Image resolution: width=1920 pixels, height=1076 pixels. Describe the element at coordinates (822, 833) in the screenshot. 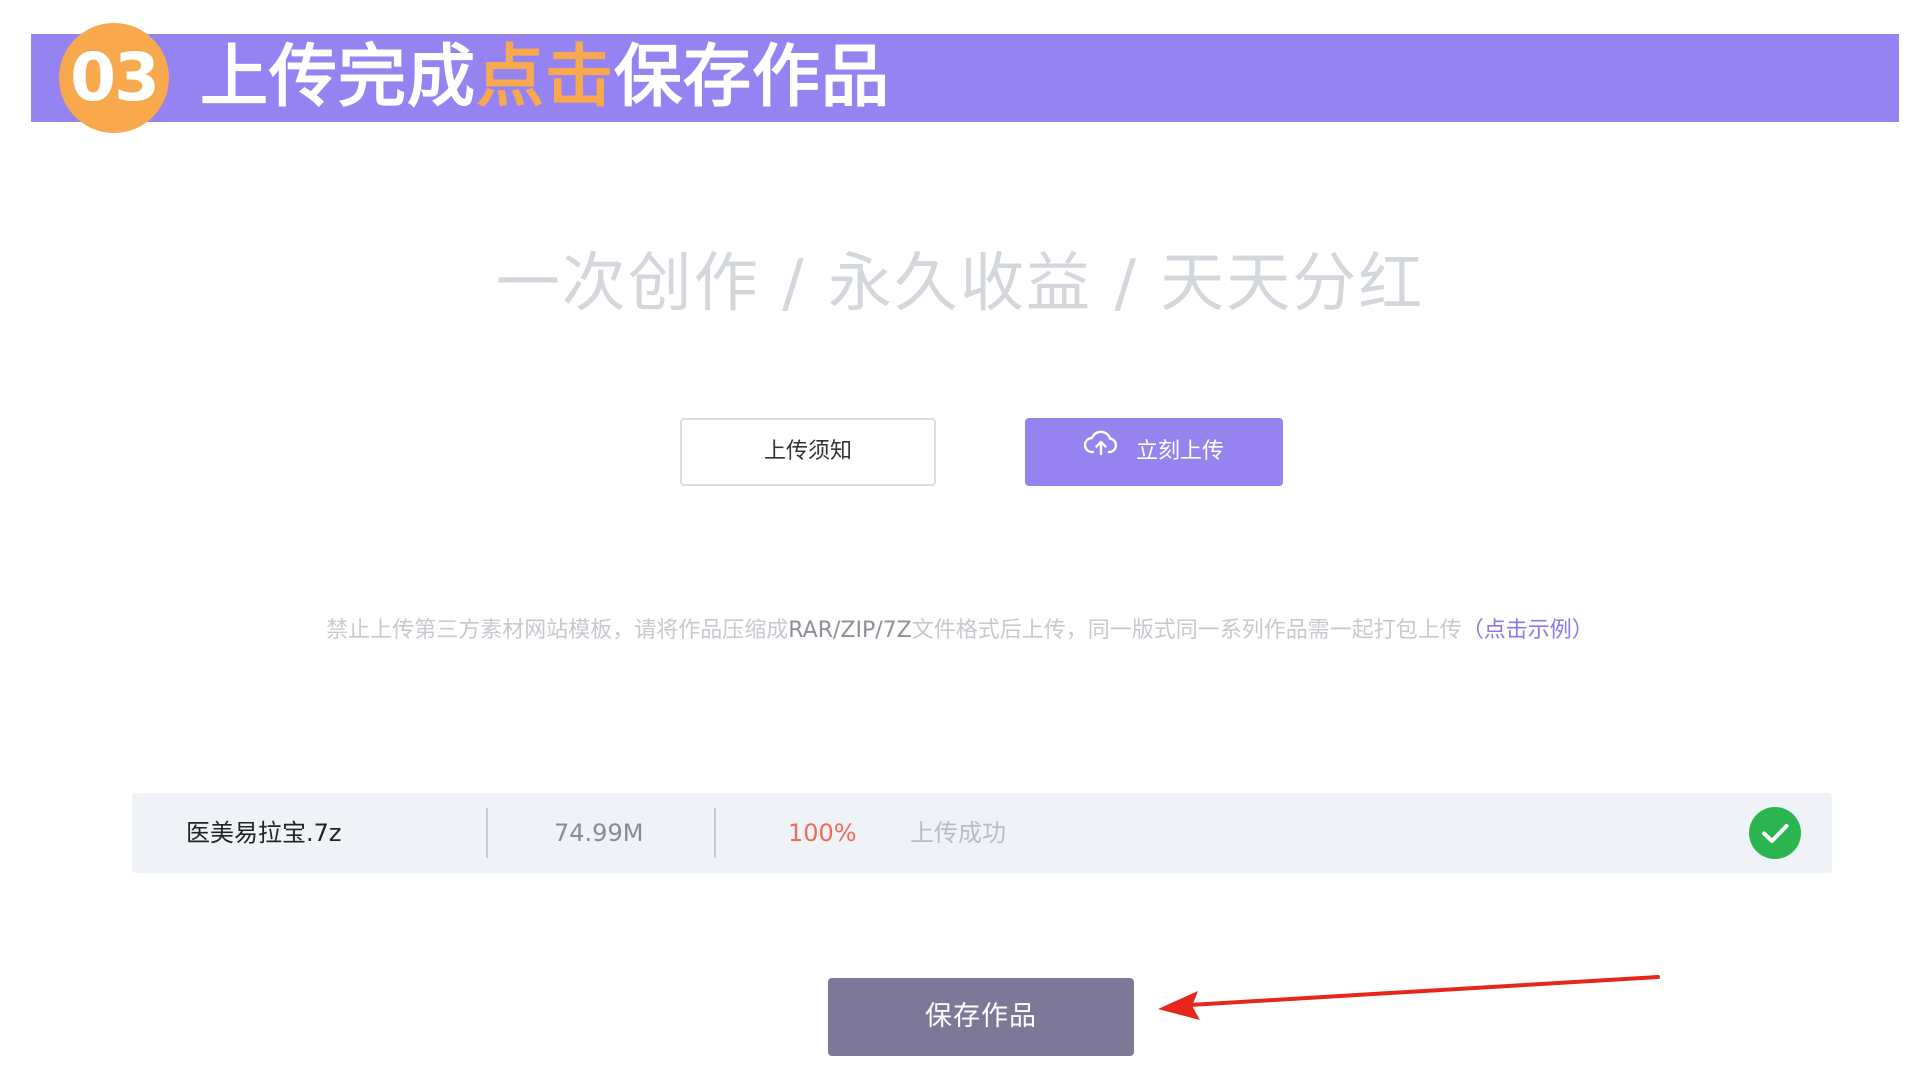

I see `upload-progress: 100%` at that location.